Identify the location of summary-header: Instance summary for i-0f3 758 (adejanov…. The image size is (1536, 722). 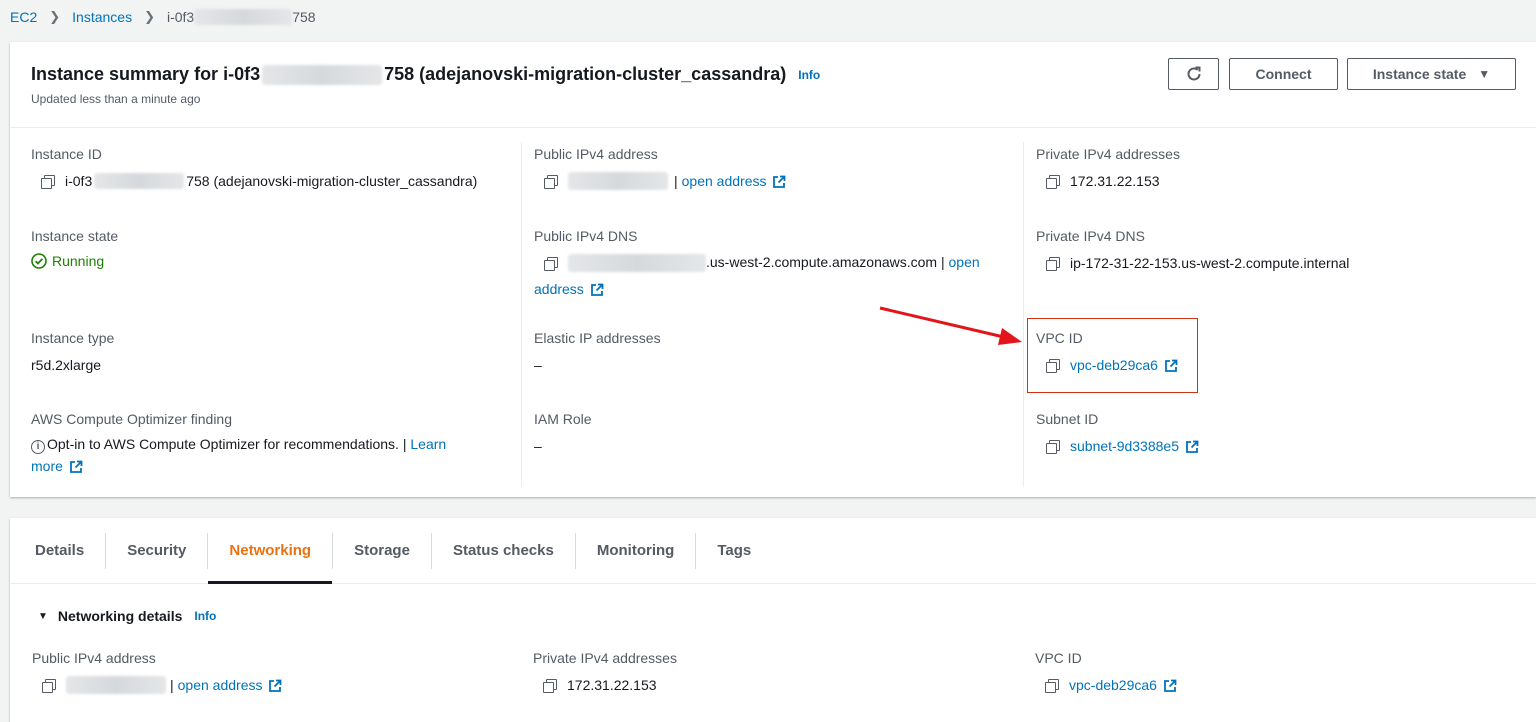
(773, 85).